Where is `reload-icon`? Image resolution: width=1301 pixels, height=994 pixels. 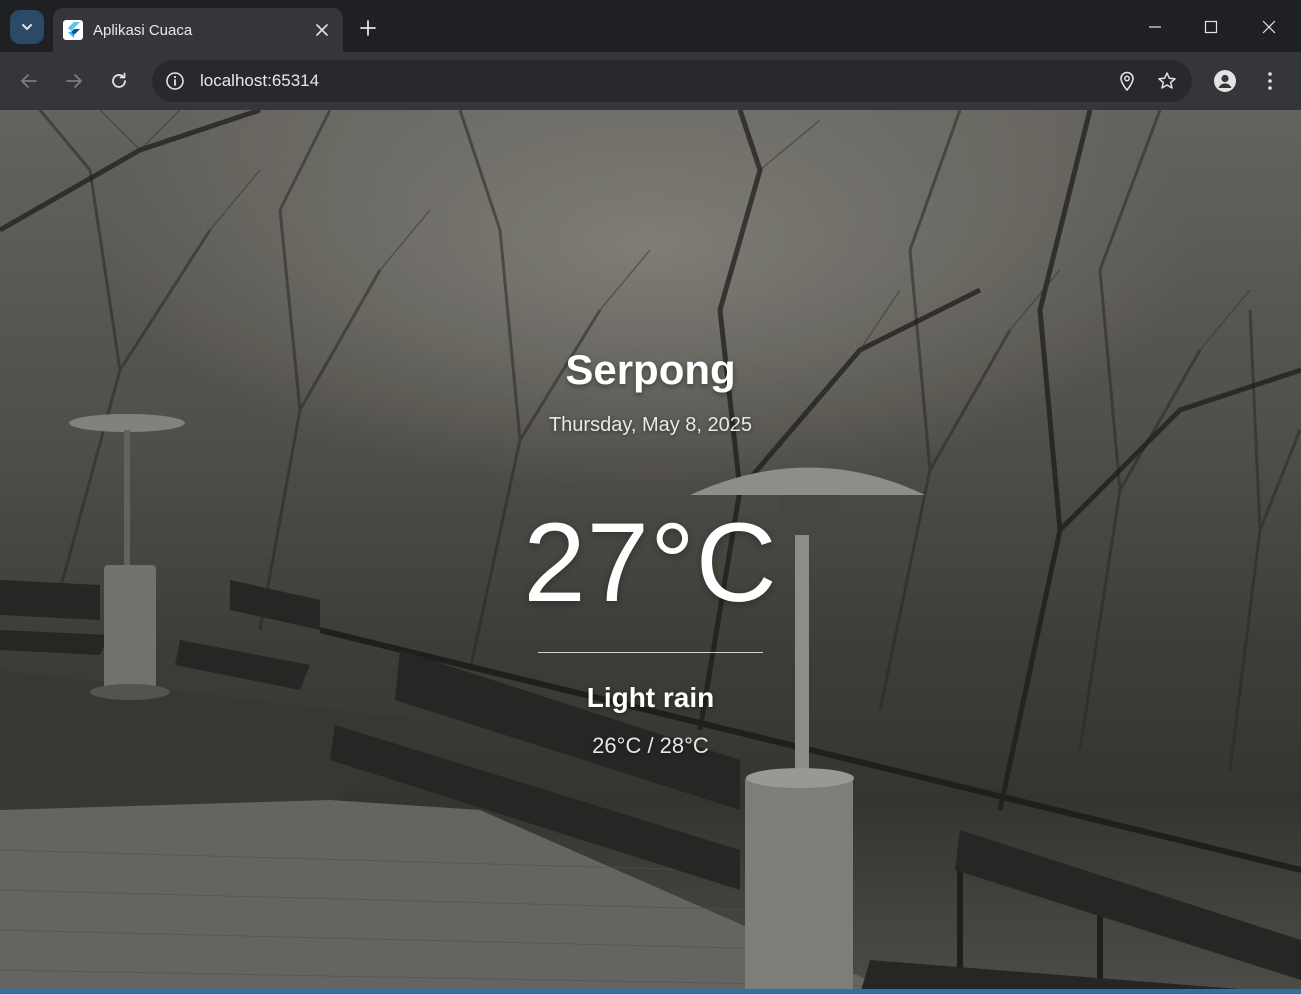 reload-icon is located at coordinates (119, 80).